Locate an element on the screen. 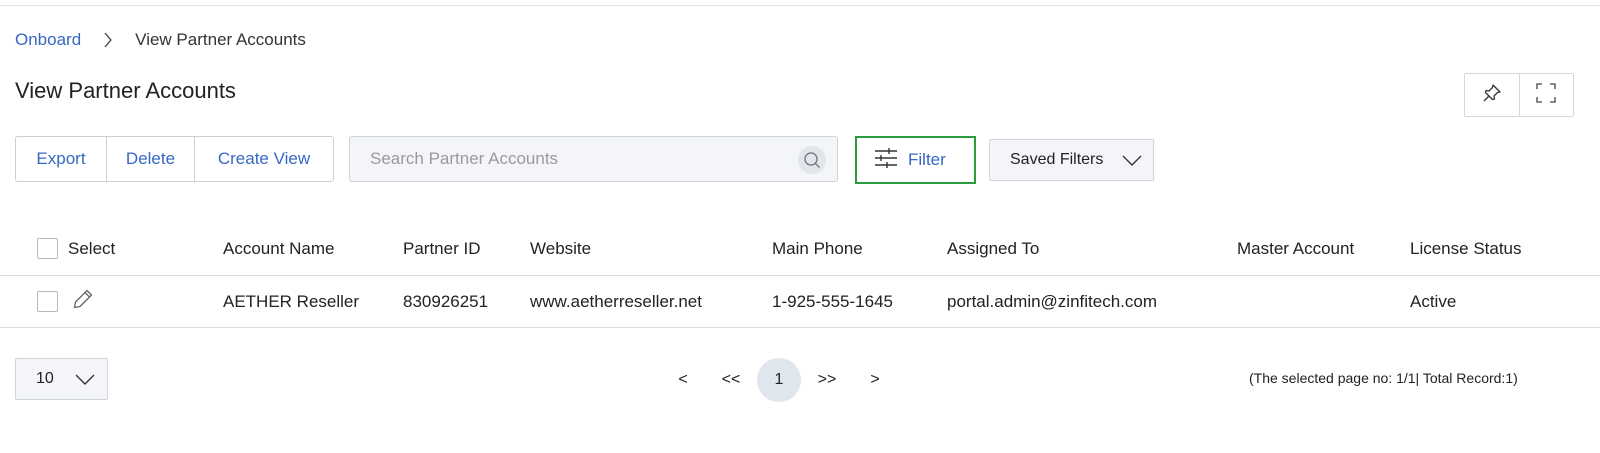 This screenshot has width=1600, height=453. partner-id-cell: 830926251 is located at coordinates (446, 301).